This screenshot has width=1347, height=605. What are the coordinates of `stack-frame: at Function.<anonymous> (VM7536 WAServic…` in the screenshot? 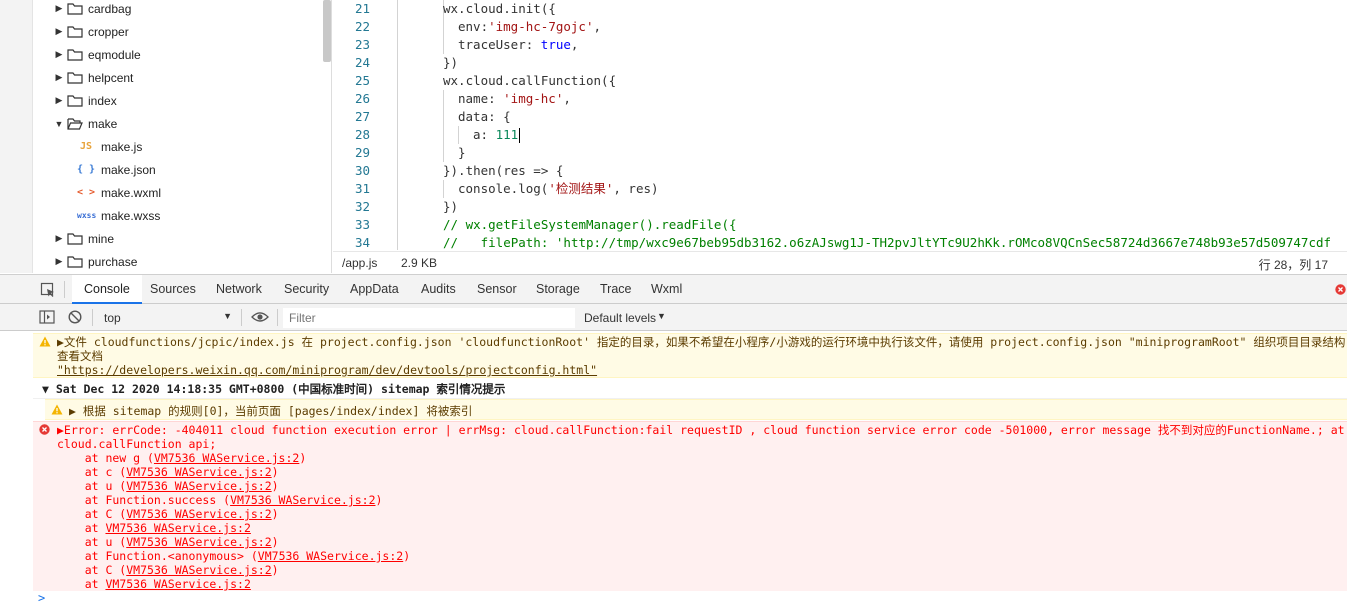 It's located at (234, 556).